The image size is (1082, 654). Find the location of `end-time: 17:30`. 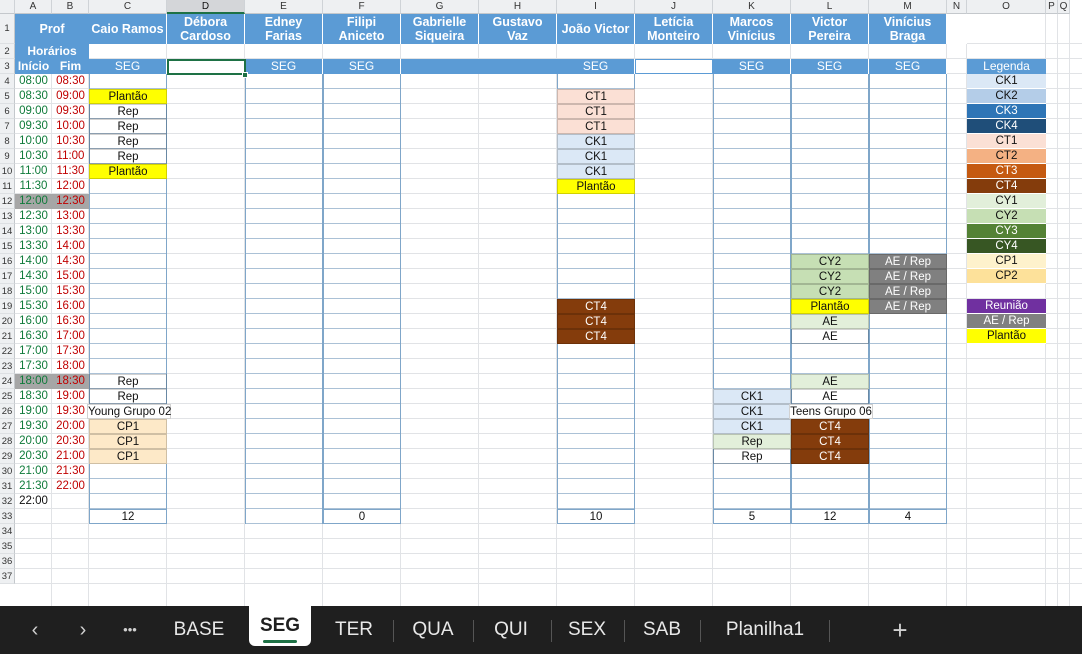

end-time: 17:30 is located at coordinates (70, 351).